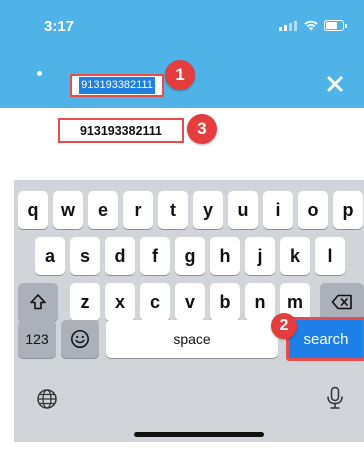  Describe the element at coordinates (348, 210) in the screenshot. I see `key-p: p` at that location.